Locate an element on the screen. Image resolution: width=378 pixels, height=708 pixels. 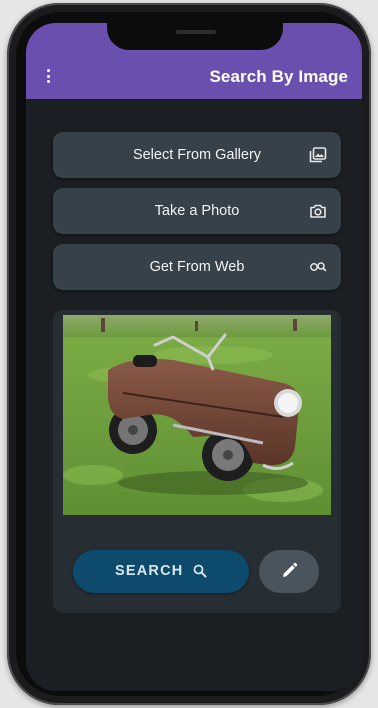
edit-icon is located at coordinates (290, 569).